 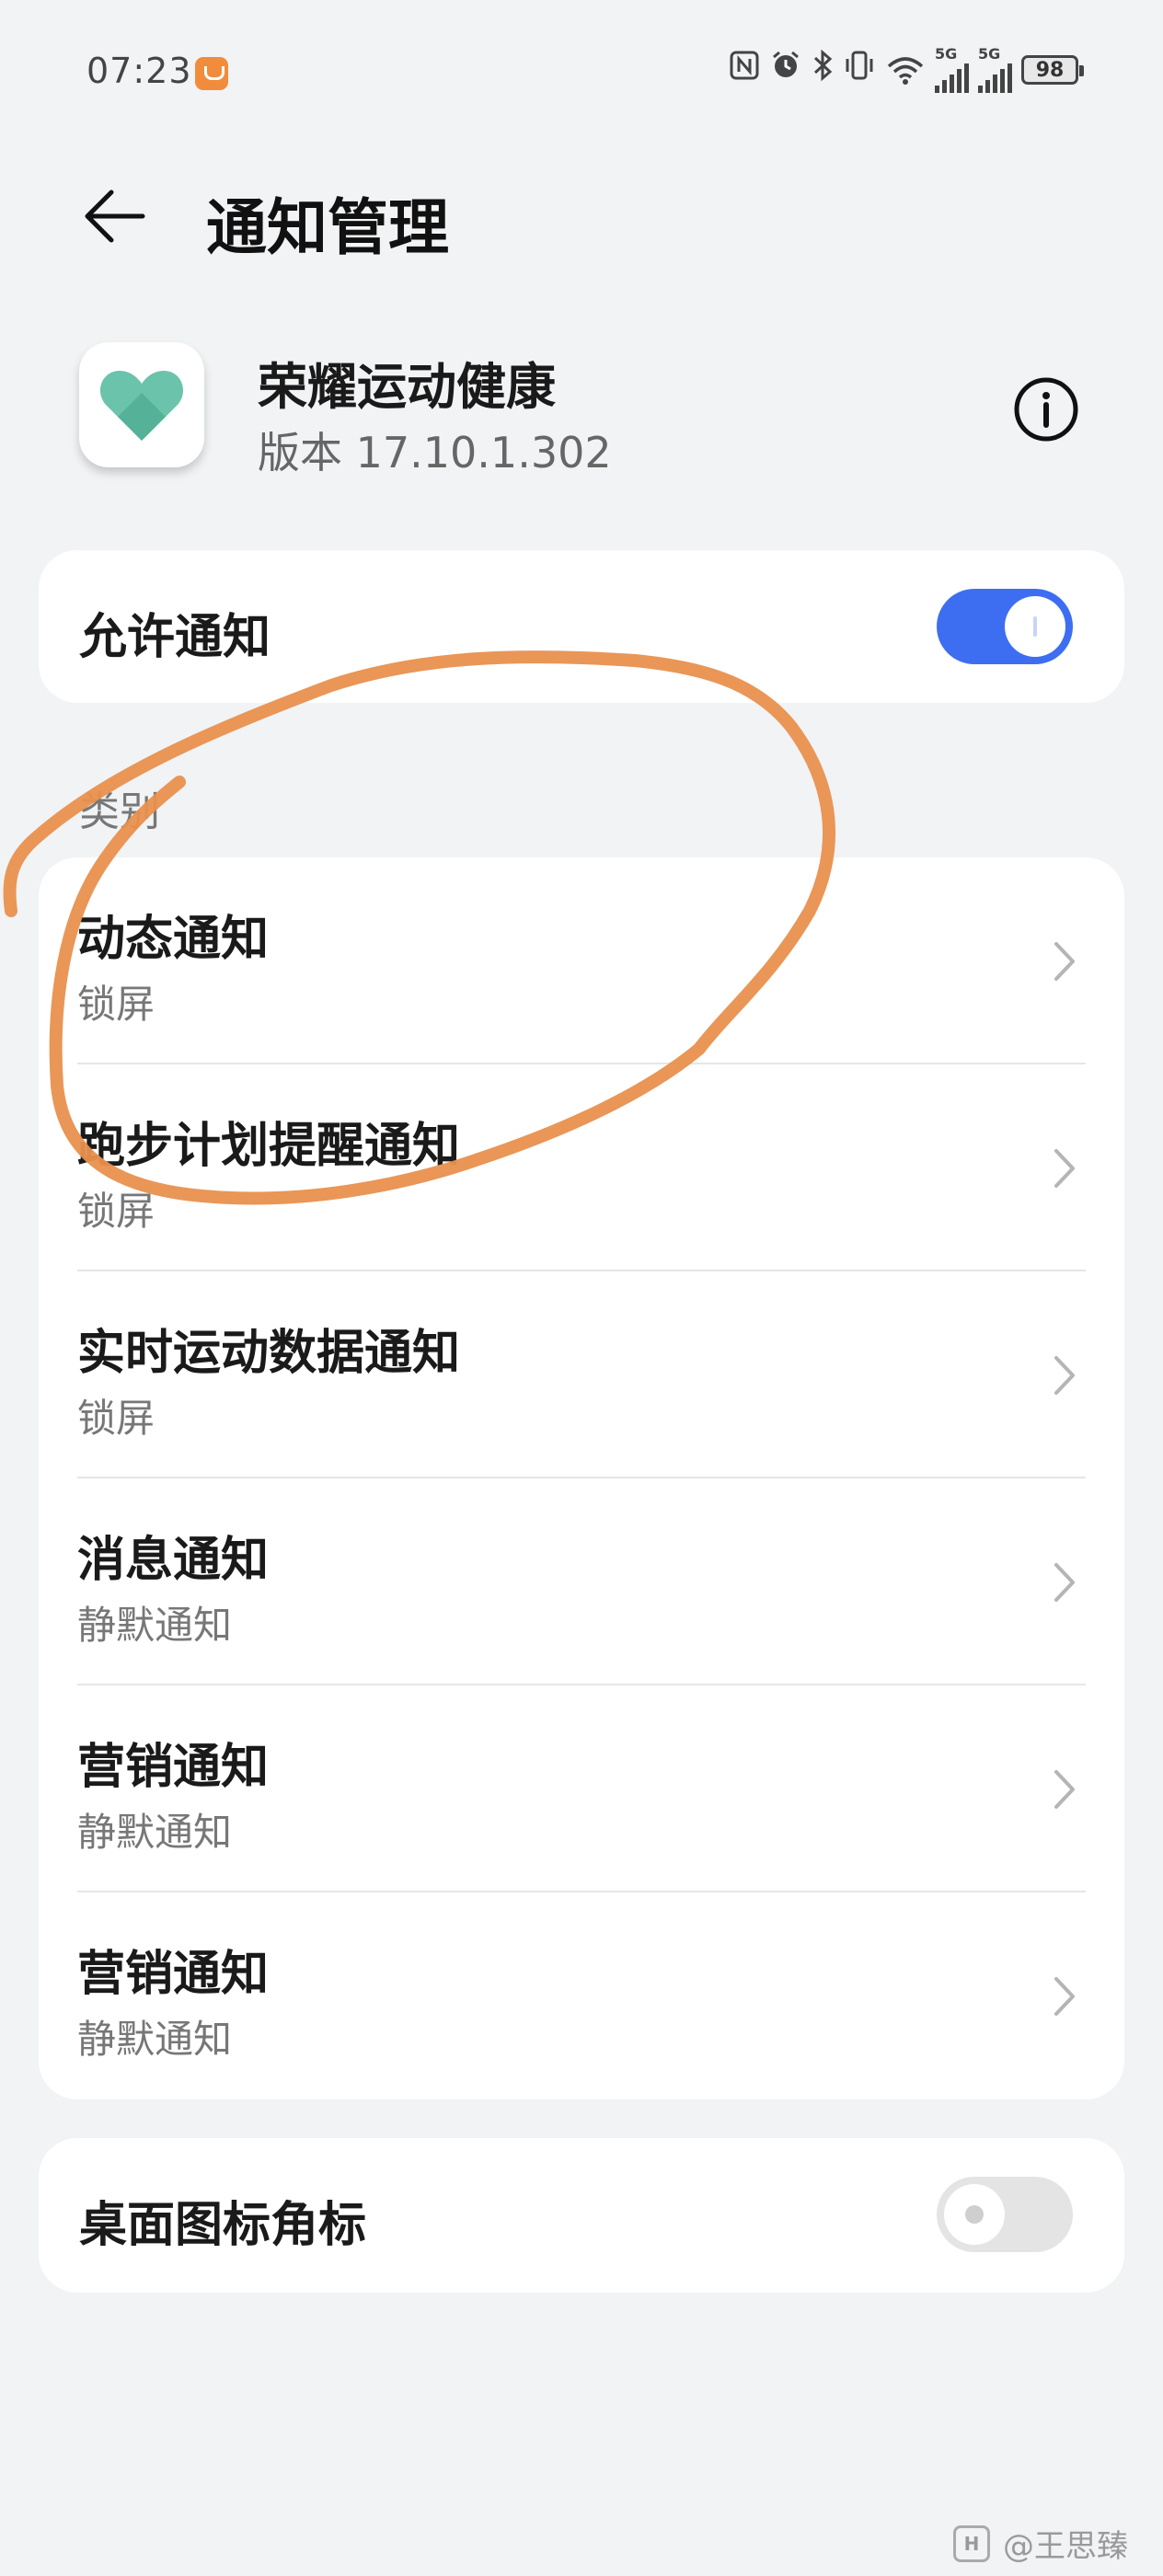 I want to click on status-icons: 5G 5G 98, so click(x=906, y=70).